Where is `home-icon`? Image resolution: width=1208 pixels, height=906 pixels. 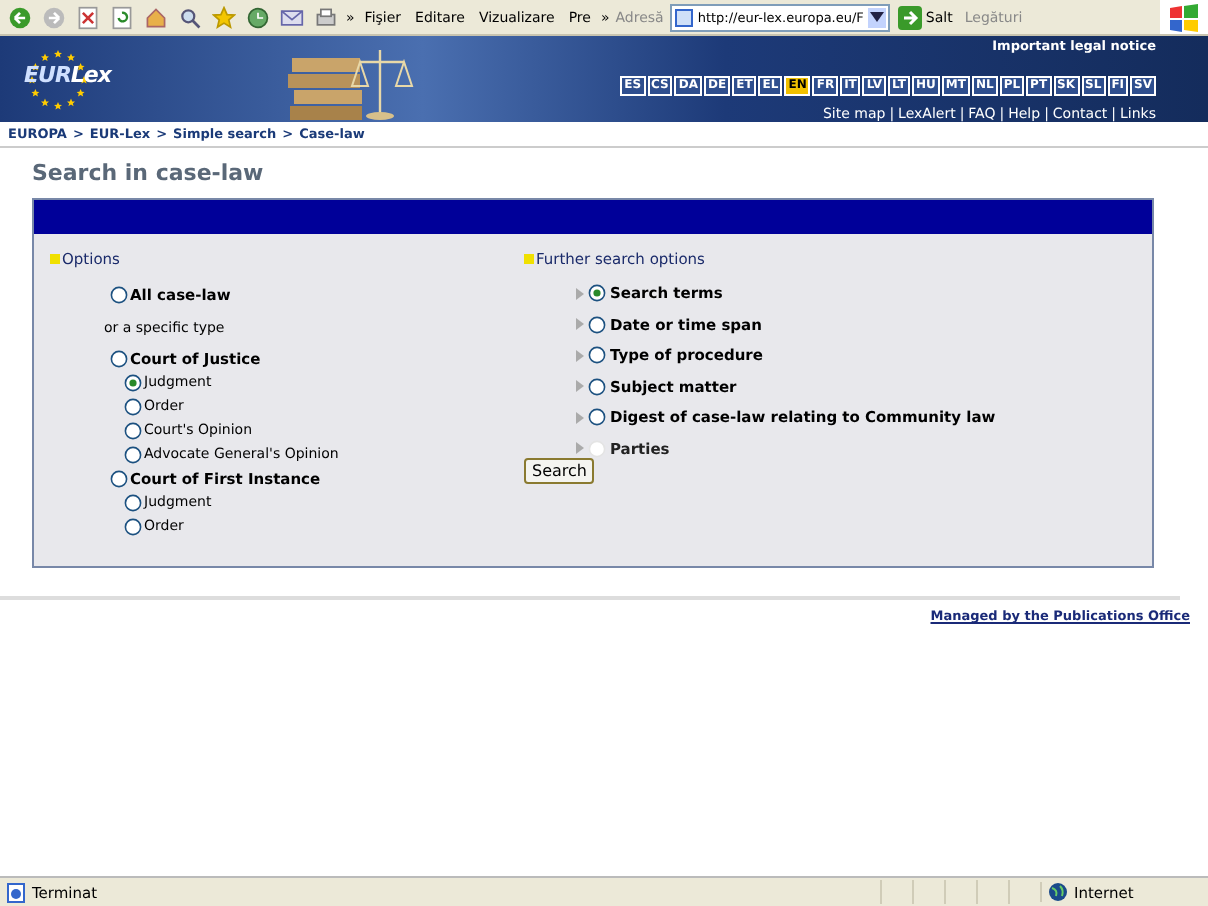
home-icon is located at coordinates (156, 17).